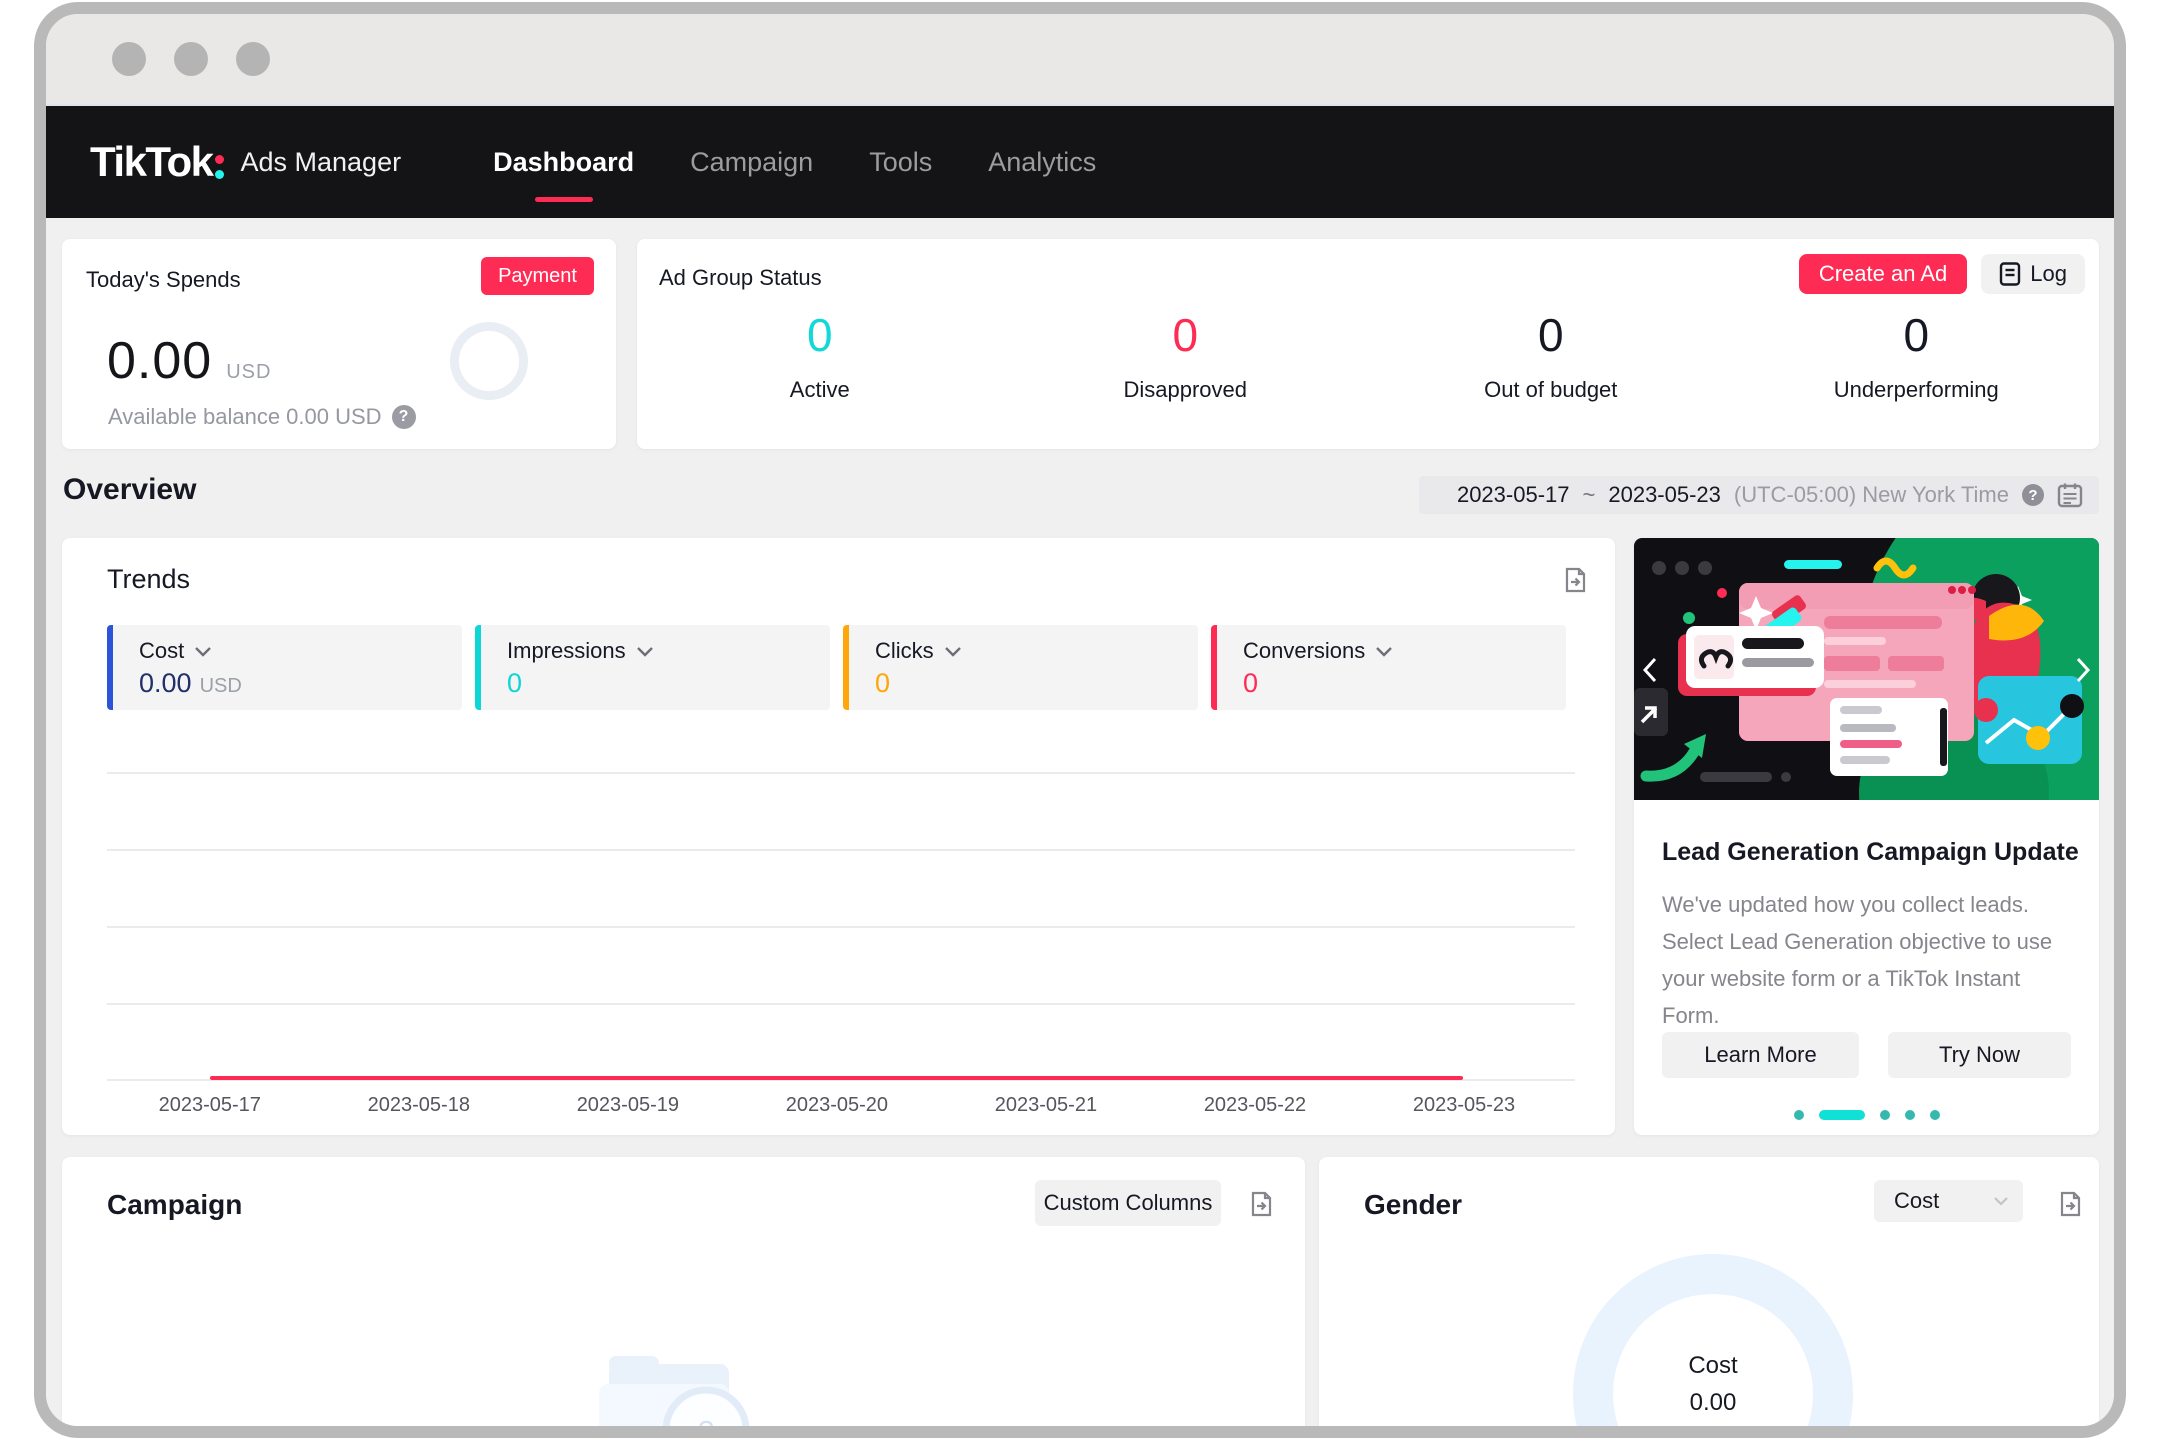  Describe the element at coordinates (2070, 495) in the screenshot. I see `calendar-icon` at that location.